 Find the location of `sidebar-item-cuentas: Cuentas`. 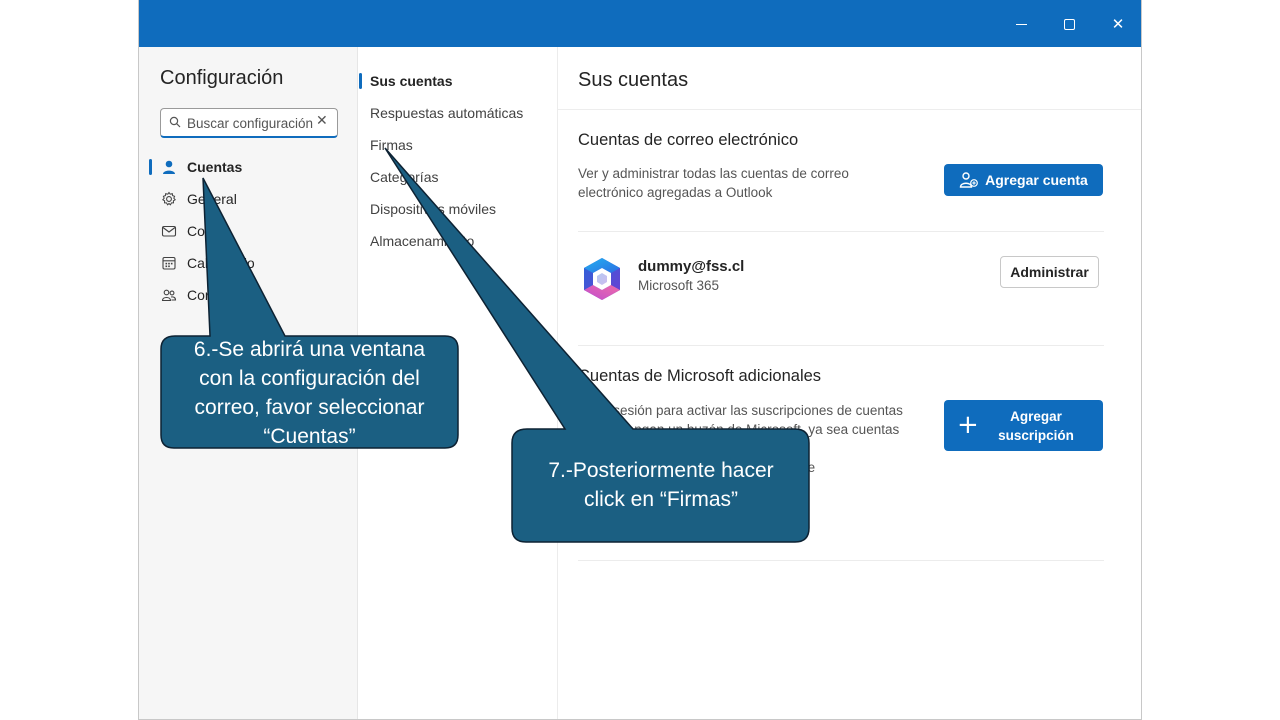

sidebar-item-cuentas: Cuentas is located at coordinates (247, 167).